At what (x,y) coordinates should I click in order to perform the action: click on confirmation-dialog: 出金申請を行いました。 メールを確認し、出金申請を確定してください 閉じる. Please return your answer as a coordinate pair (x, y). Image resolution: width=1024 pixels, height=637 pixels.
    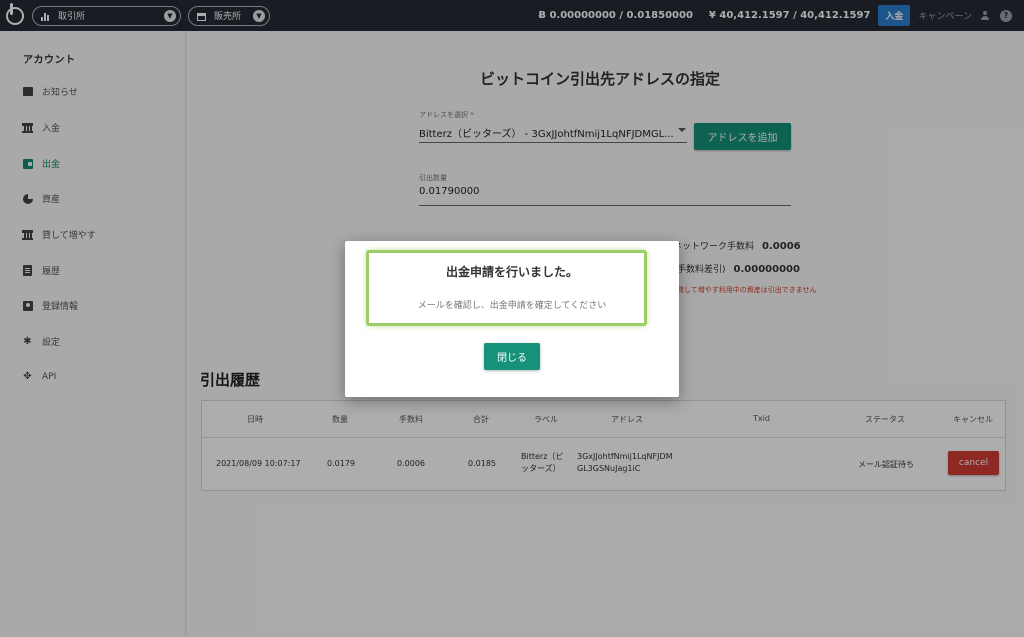
    Looking at the image, I should click on (512, 319).